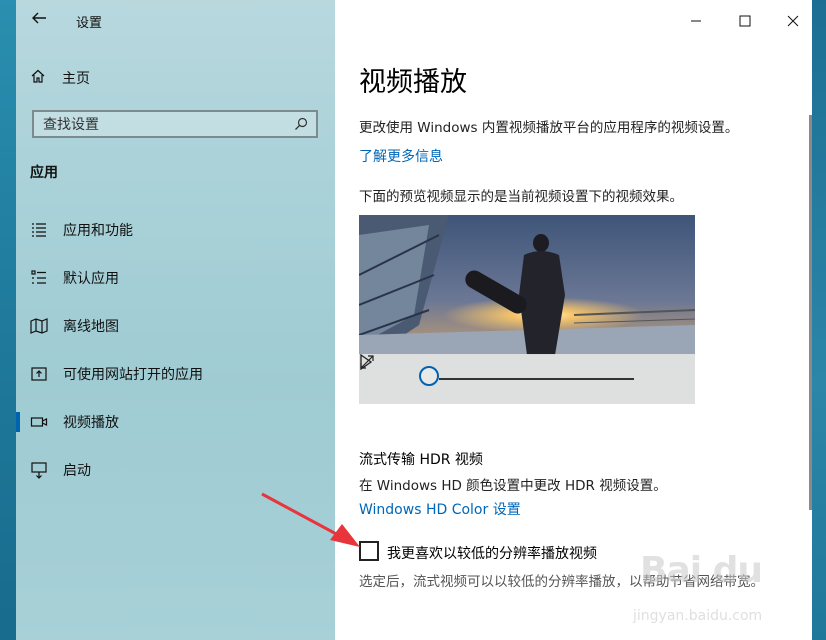 Image resolution: width=826 pixels, height=640 pixels. What do you see at coordinates (133, 375) in the screenshot?
I see `sidebar-item-label: 可使用网站打开的应用` at bounding box center [133, 375].